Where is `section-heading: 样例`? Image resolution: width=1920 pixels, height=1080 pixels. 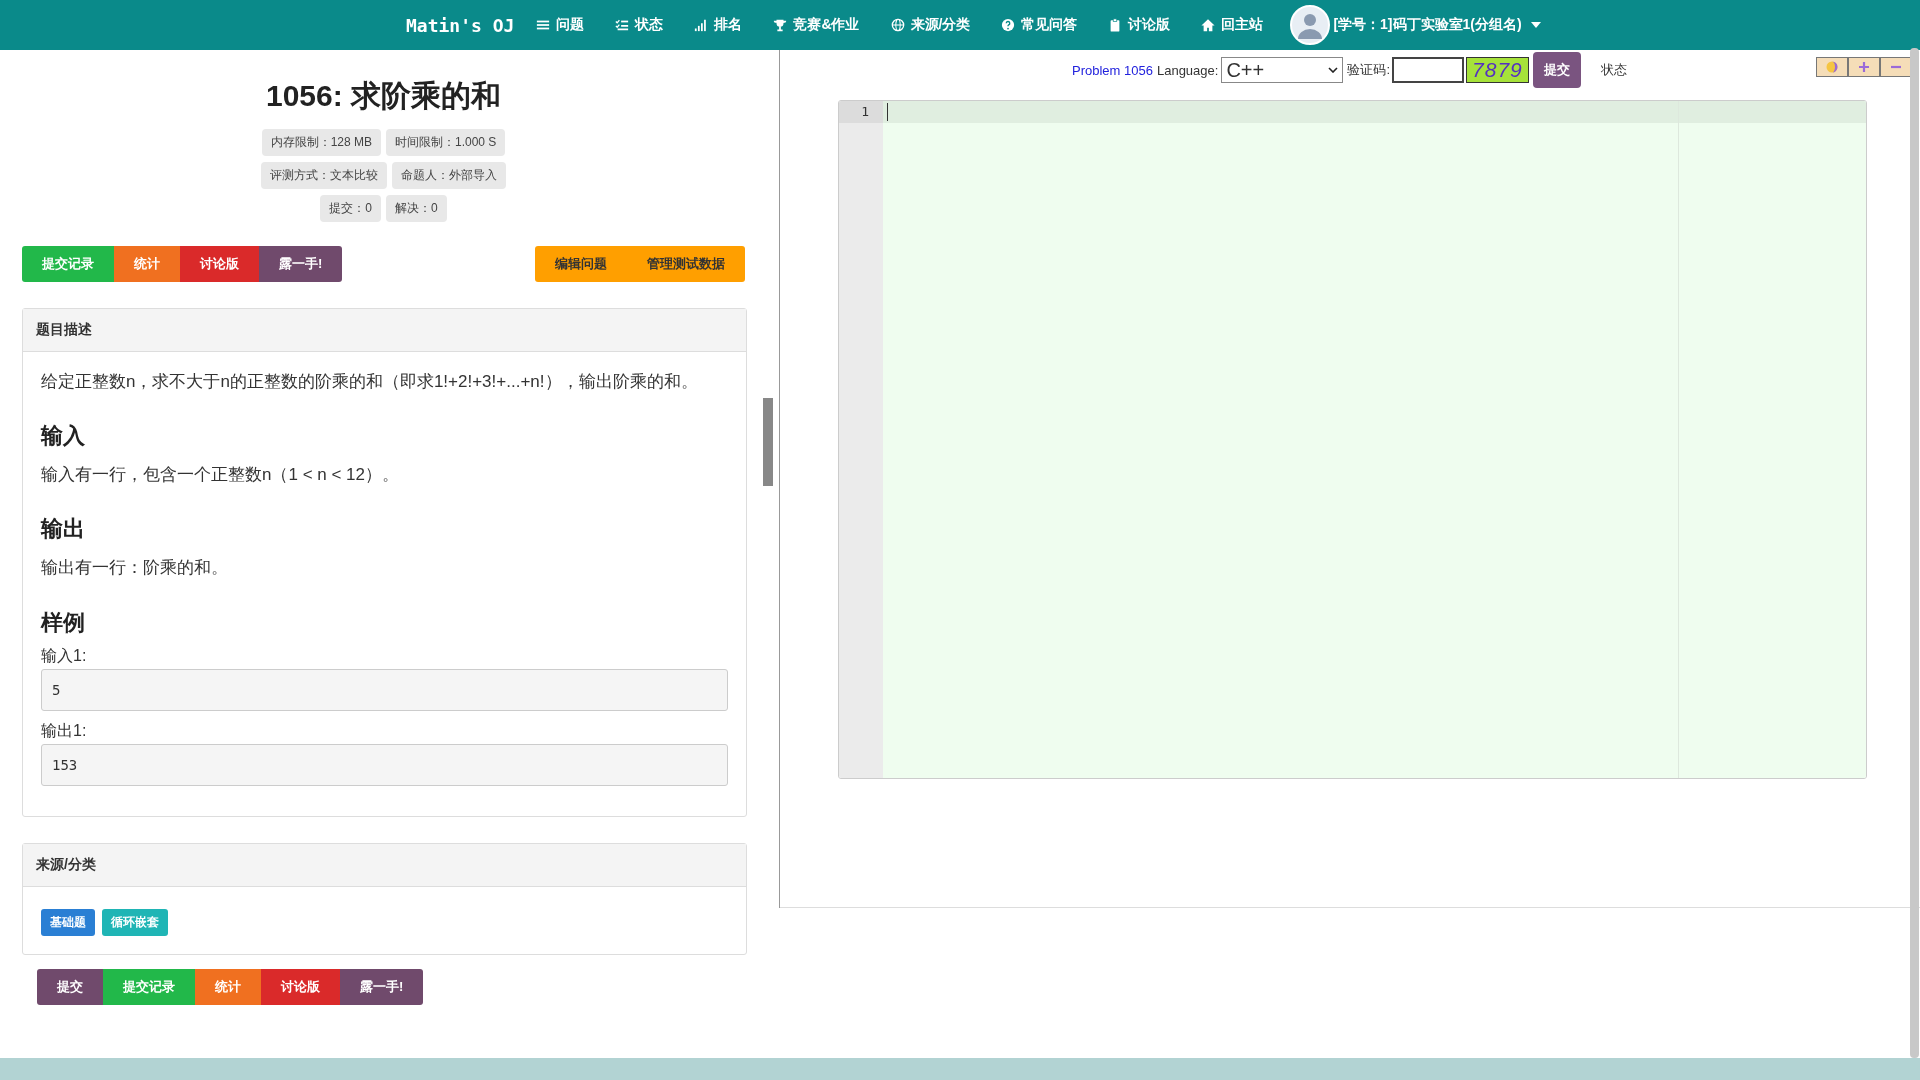
section-heading: 样例 is located at coordinates (63, 622).